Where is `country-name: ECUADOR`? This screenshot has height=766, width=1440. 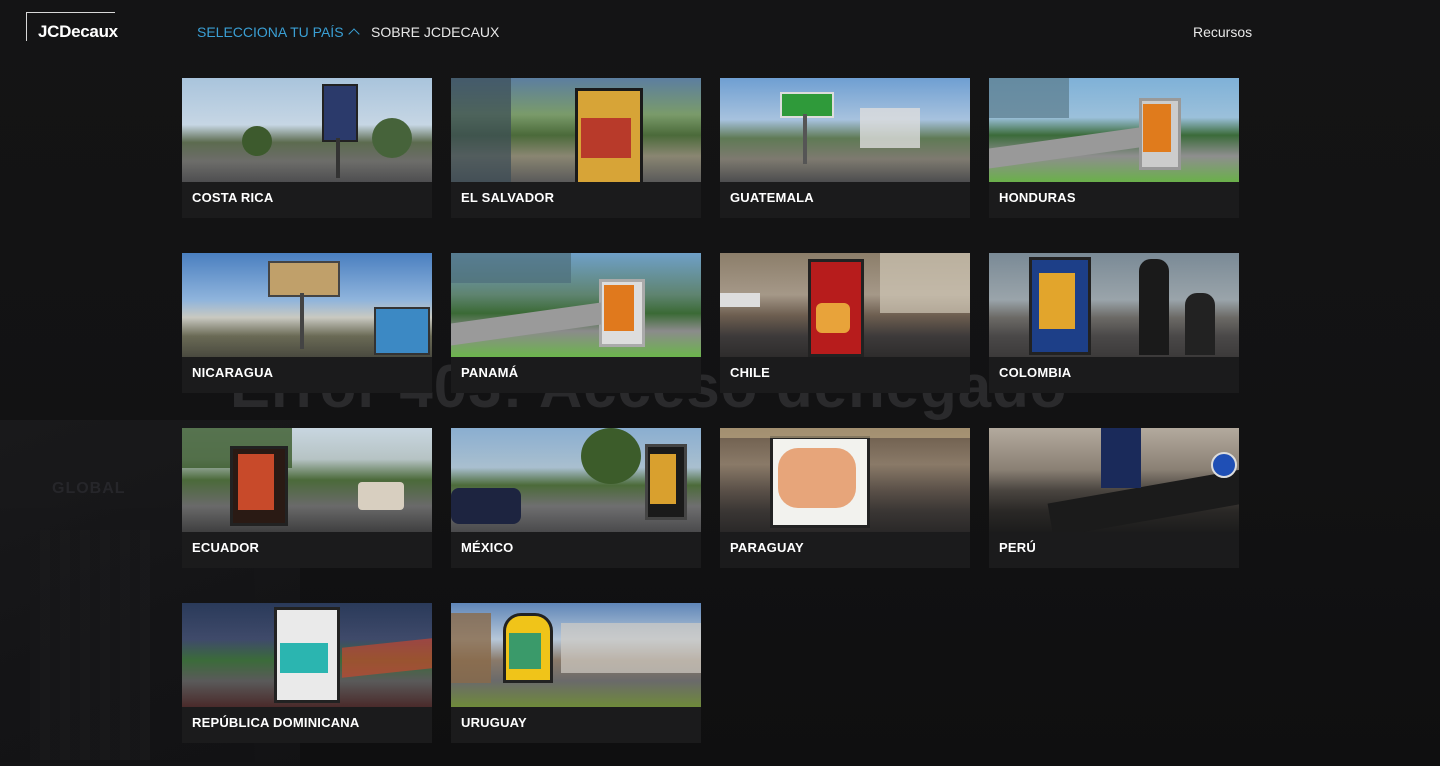
country-name: ECUADOR is located at coordinates (226, 547).